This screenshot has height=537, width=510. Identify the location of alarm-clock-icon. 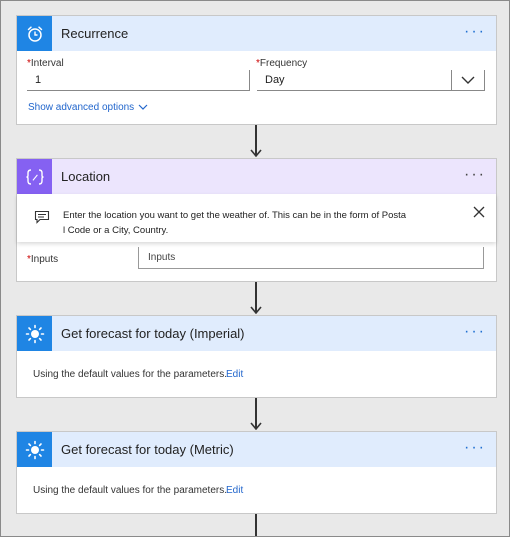
(34, 33).